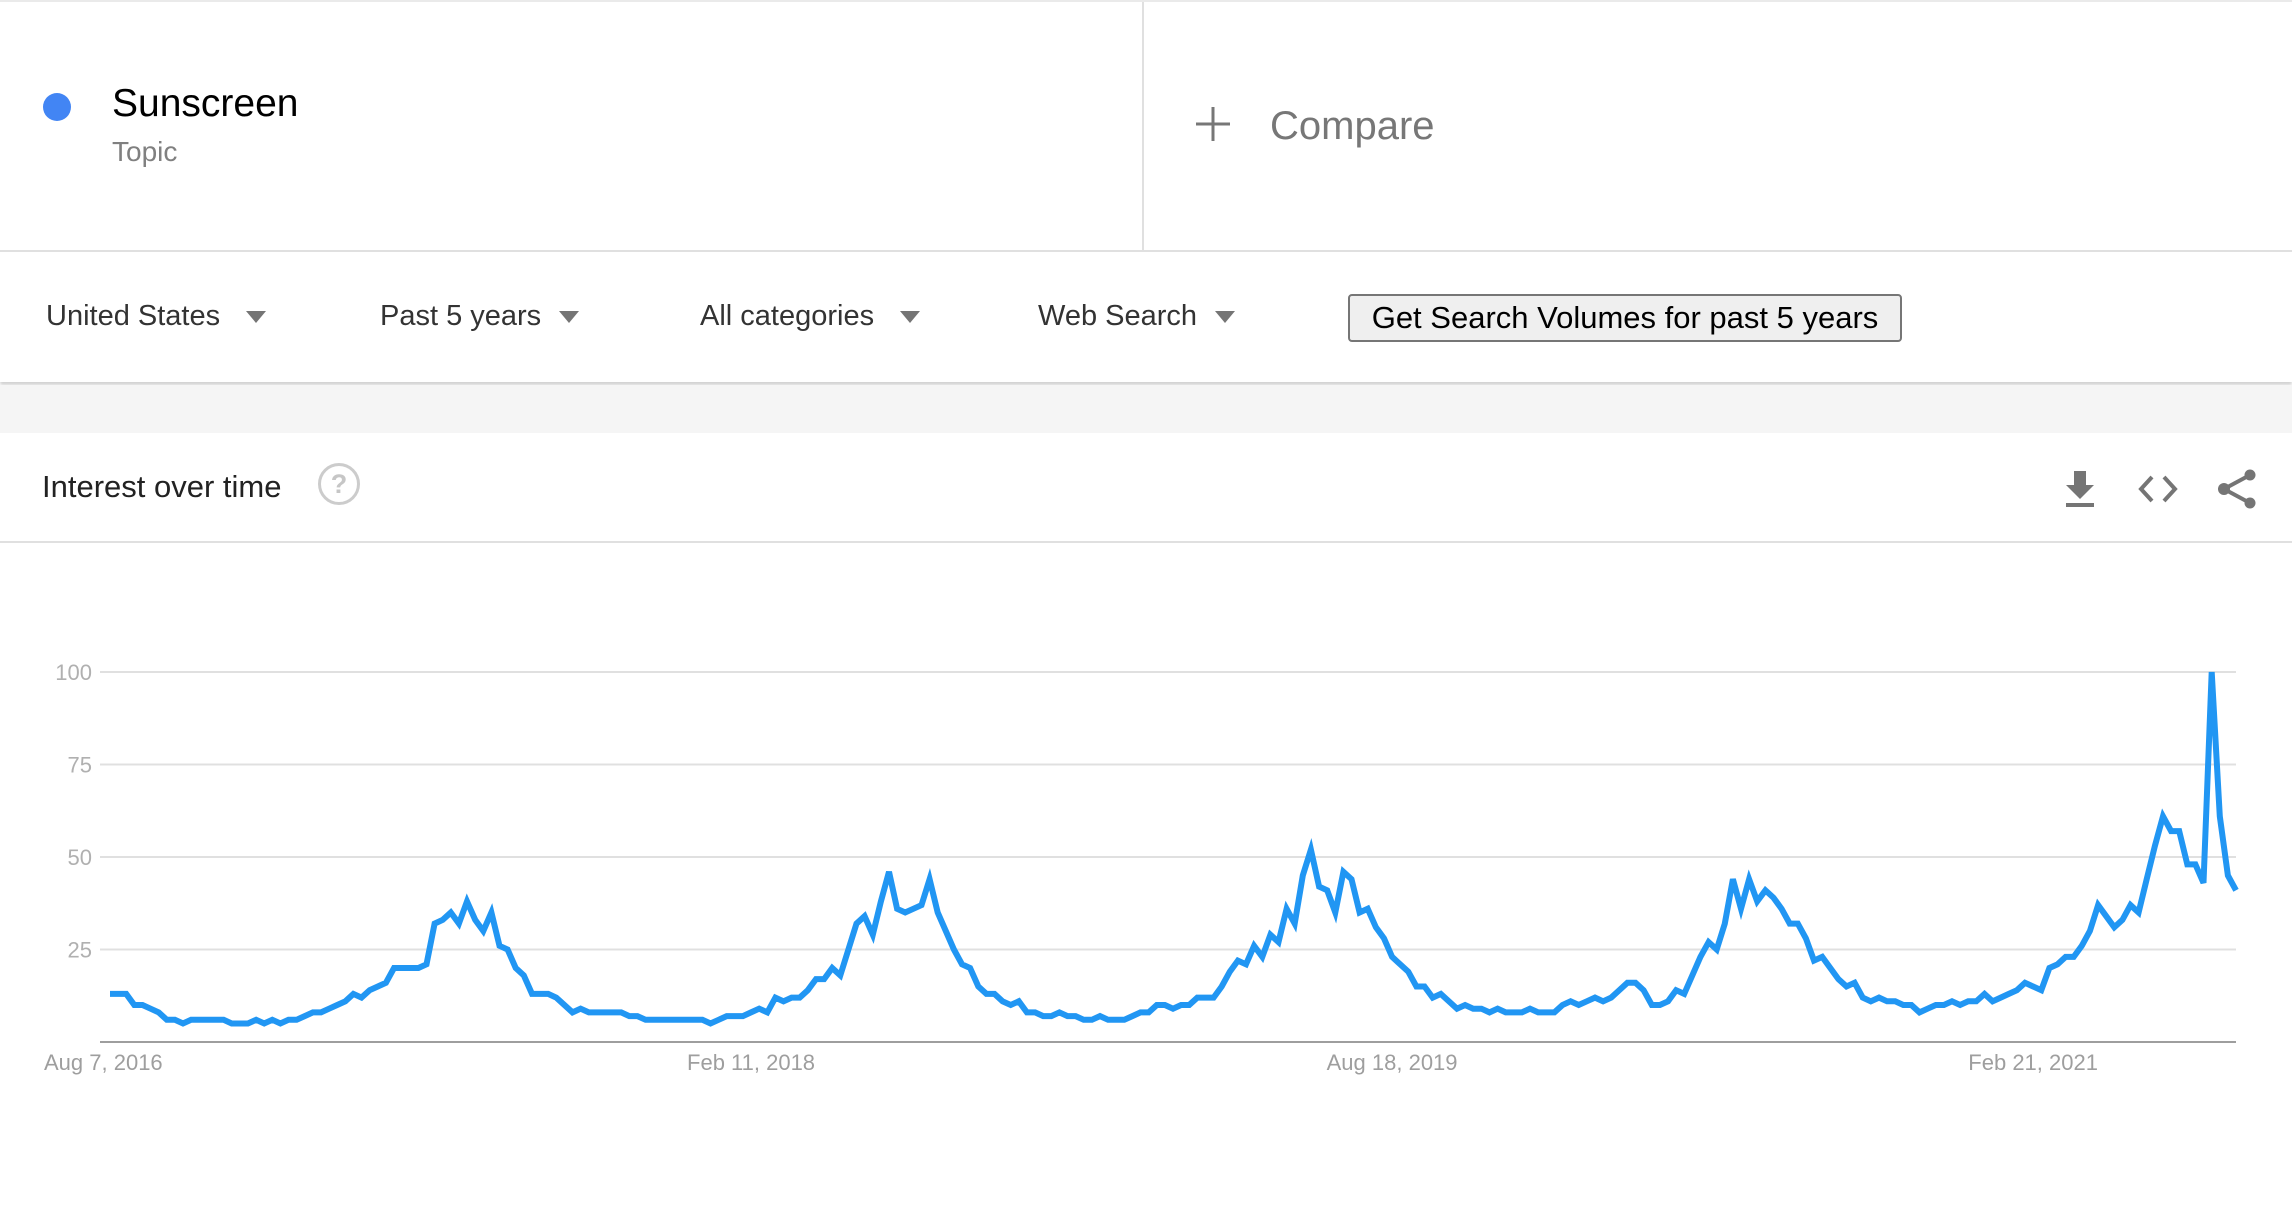 This screenshot has height=1210, width=2292. What do you see at coordinates (156, 316) in the screenshot?
I see `region-dropdown: United States` at bounding box center [156, 316].